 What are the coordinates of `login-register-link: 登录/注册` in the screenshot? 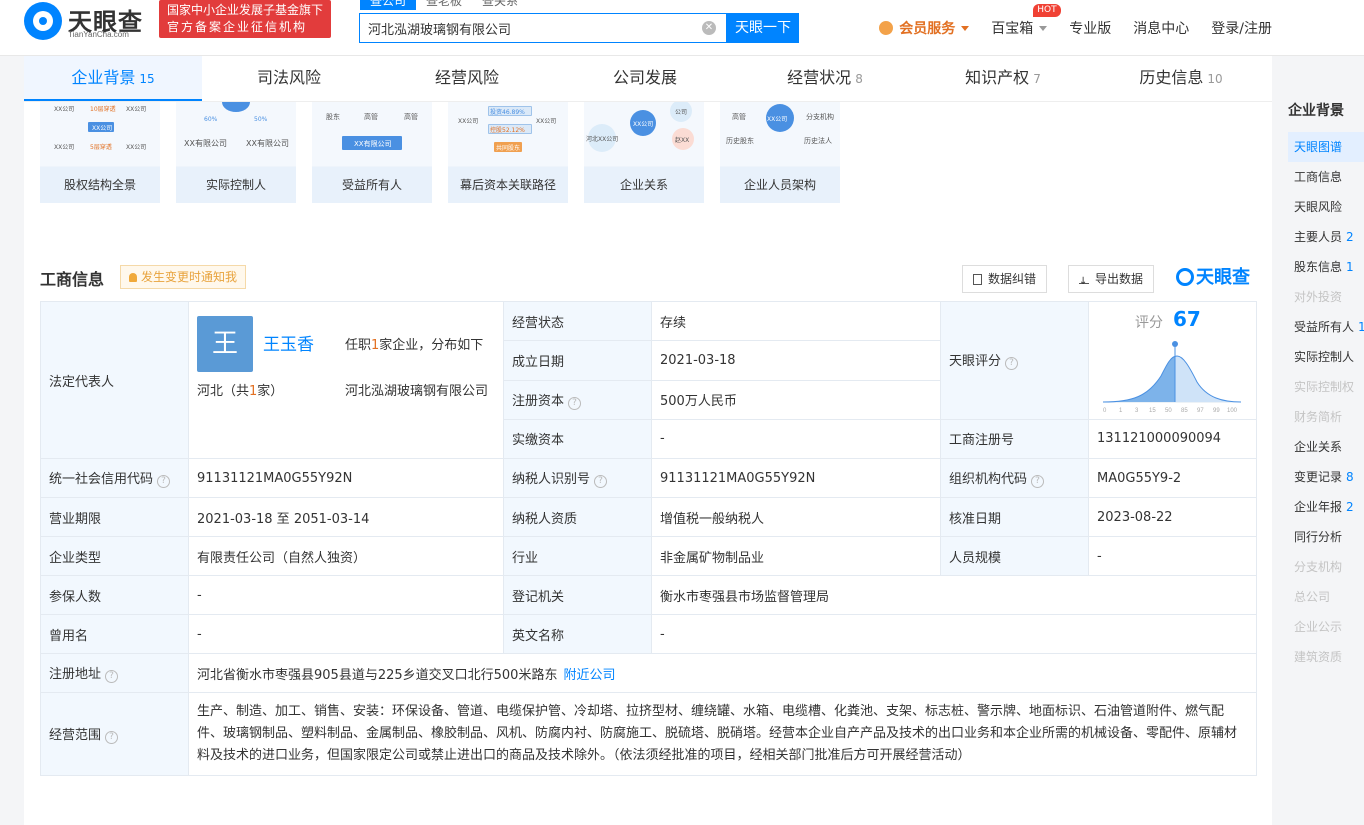 It's located at (1241, 28).